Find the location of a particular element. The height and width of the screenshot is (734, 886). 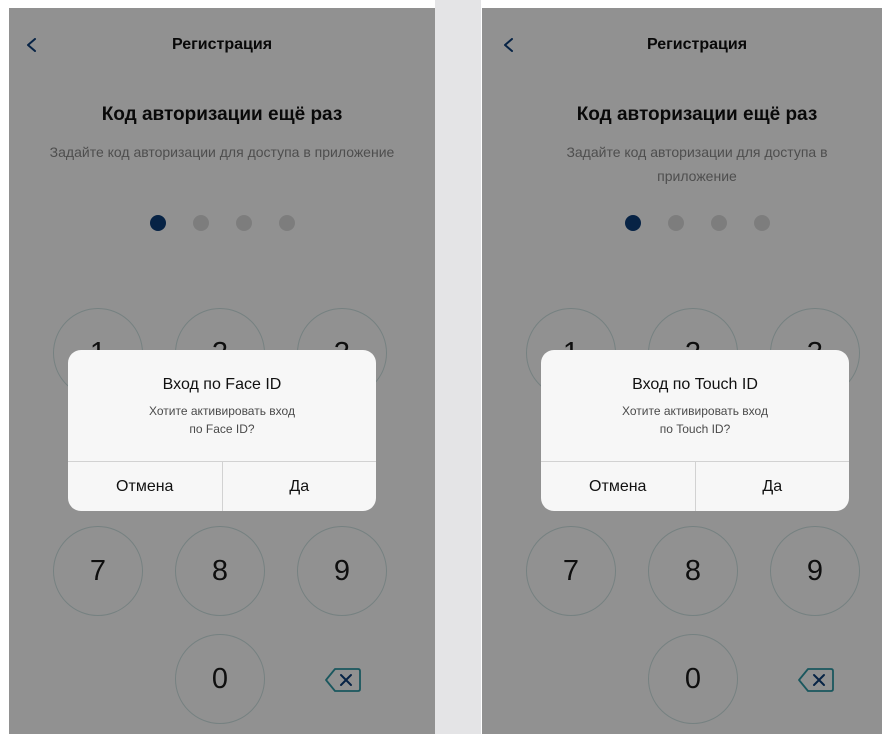

dialog-title: Вход по Face ID is located at coordinates (222, 384).